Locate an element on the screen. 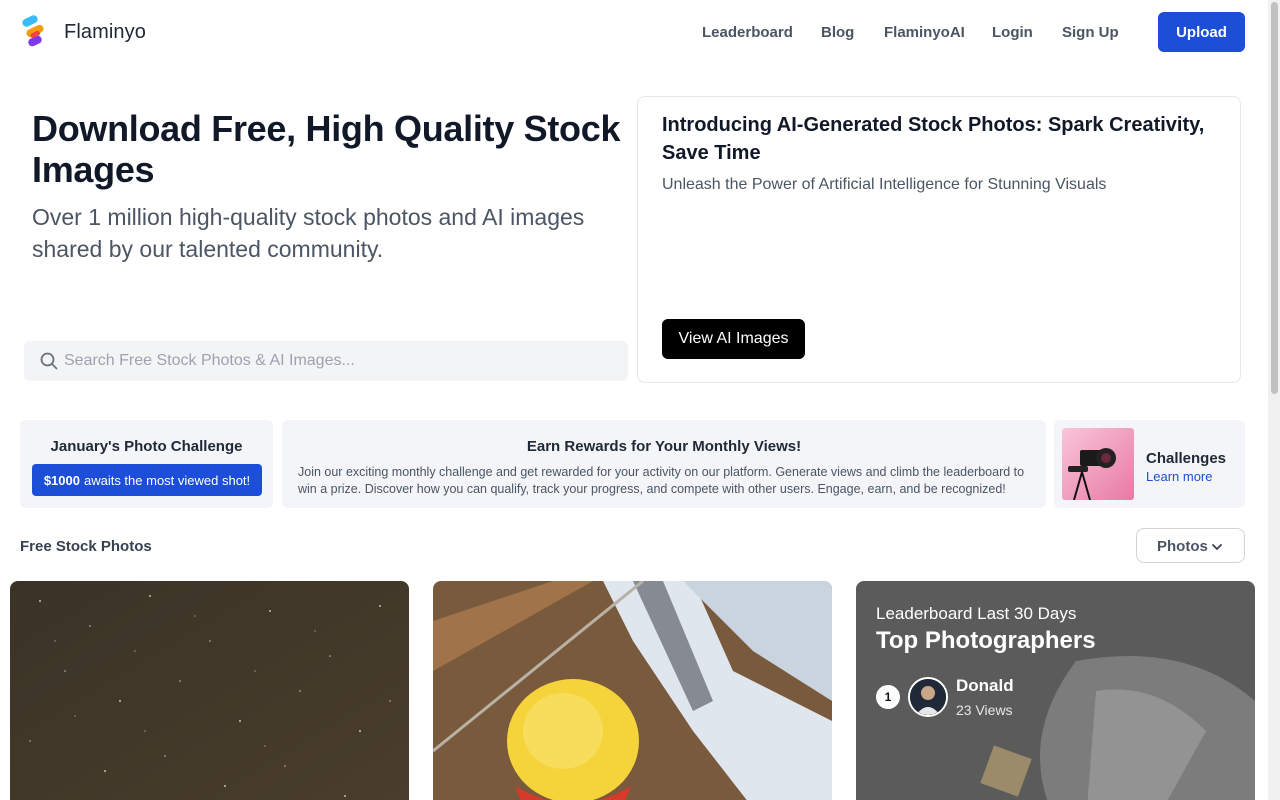  nav-sign-up: Sign Up is located at coordinates (1090, 32).